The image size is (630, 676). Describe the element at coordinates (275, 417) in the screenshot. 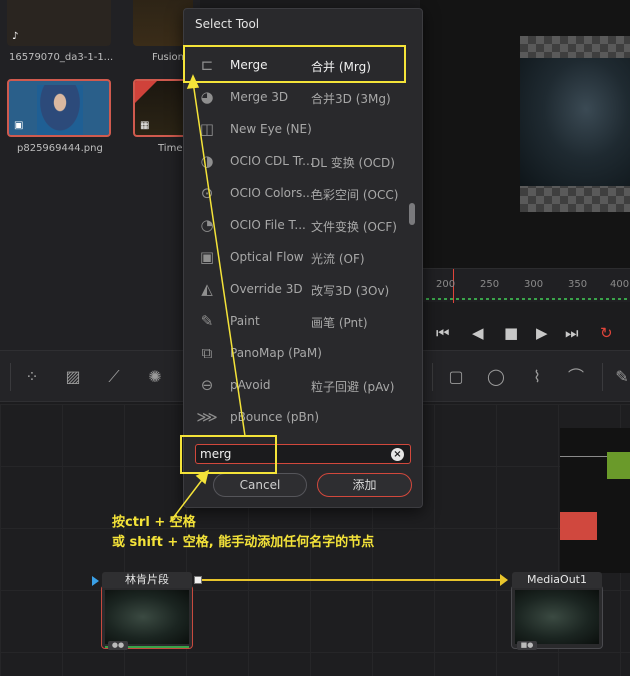

I see `tool-name: pBounce (pBn)` at that location.